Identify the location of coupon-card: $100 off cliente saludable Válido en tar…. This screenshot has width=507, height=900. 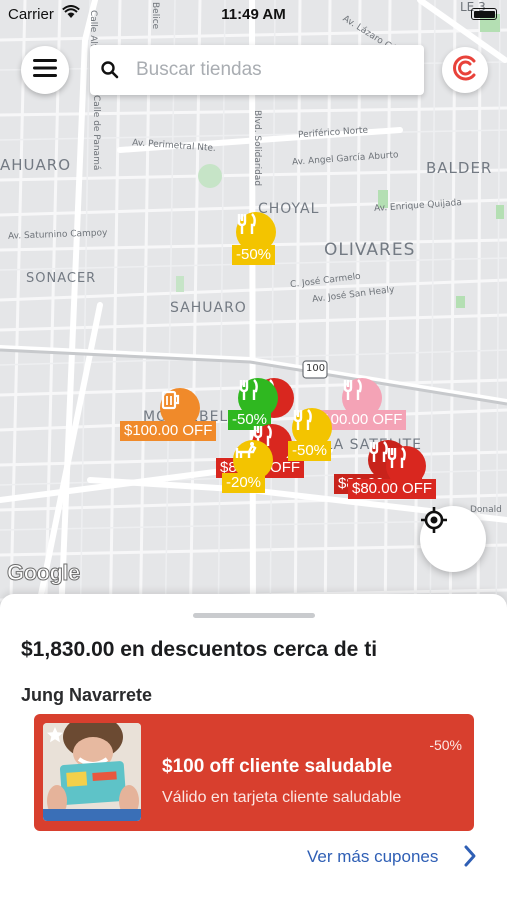
(254, 772).